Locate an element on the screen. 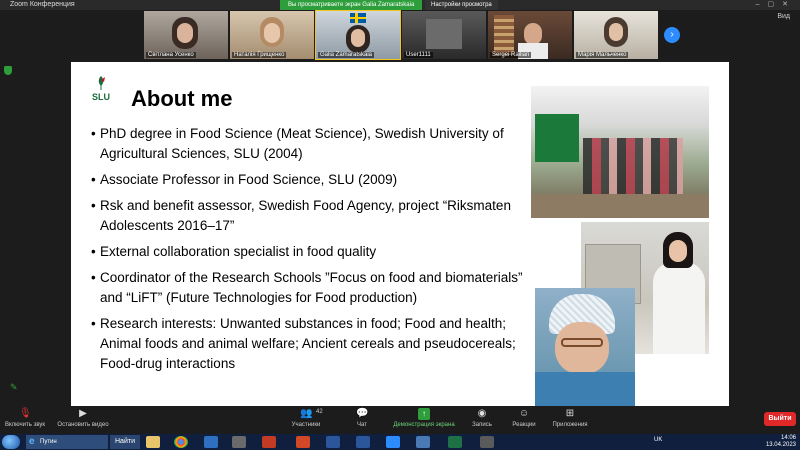 Image resolution: width=800 pixels, height=450 pixels. chat-button: 💬 Чат is located at coordinates (362, 418).